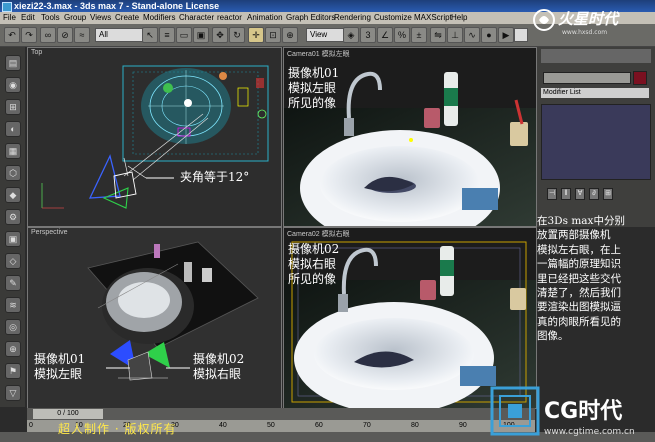 Image resolution: width=655 pixels, height=442 pixels. What do you see at coordinates (318, 54) in the screenshot?
I see `viewport-label: Camera01 模拟左眼` at bounding box center [318, 54].